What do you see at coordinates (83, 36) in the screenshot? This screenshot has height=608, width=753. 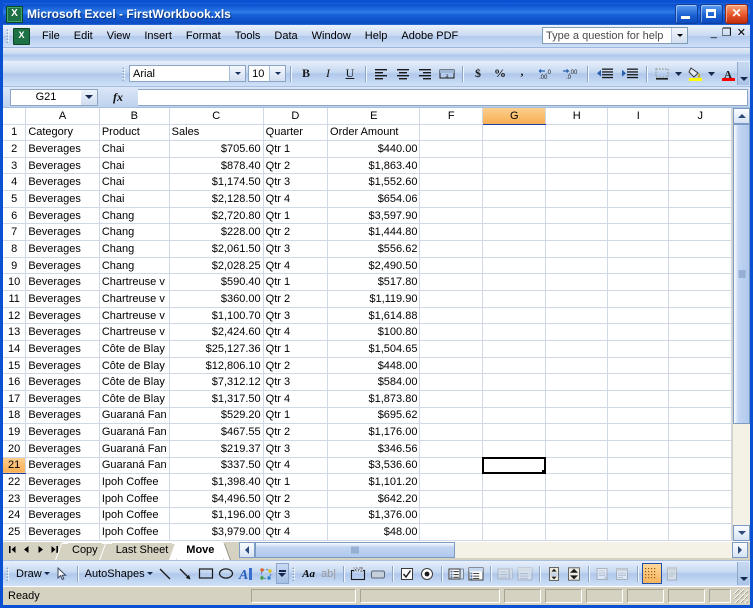 I see `menu-item-edit: Edit` at bounding box center [83, 36].